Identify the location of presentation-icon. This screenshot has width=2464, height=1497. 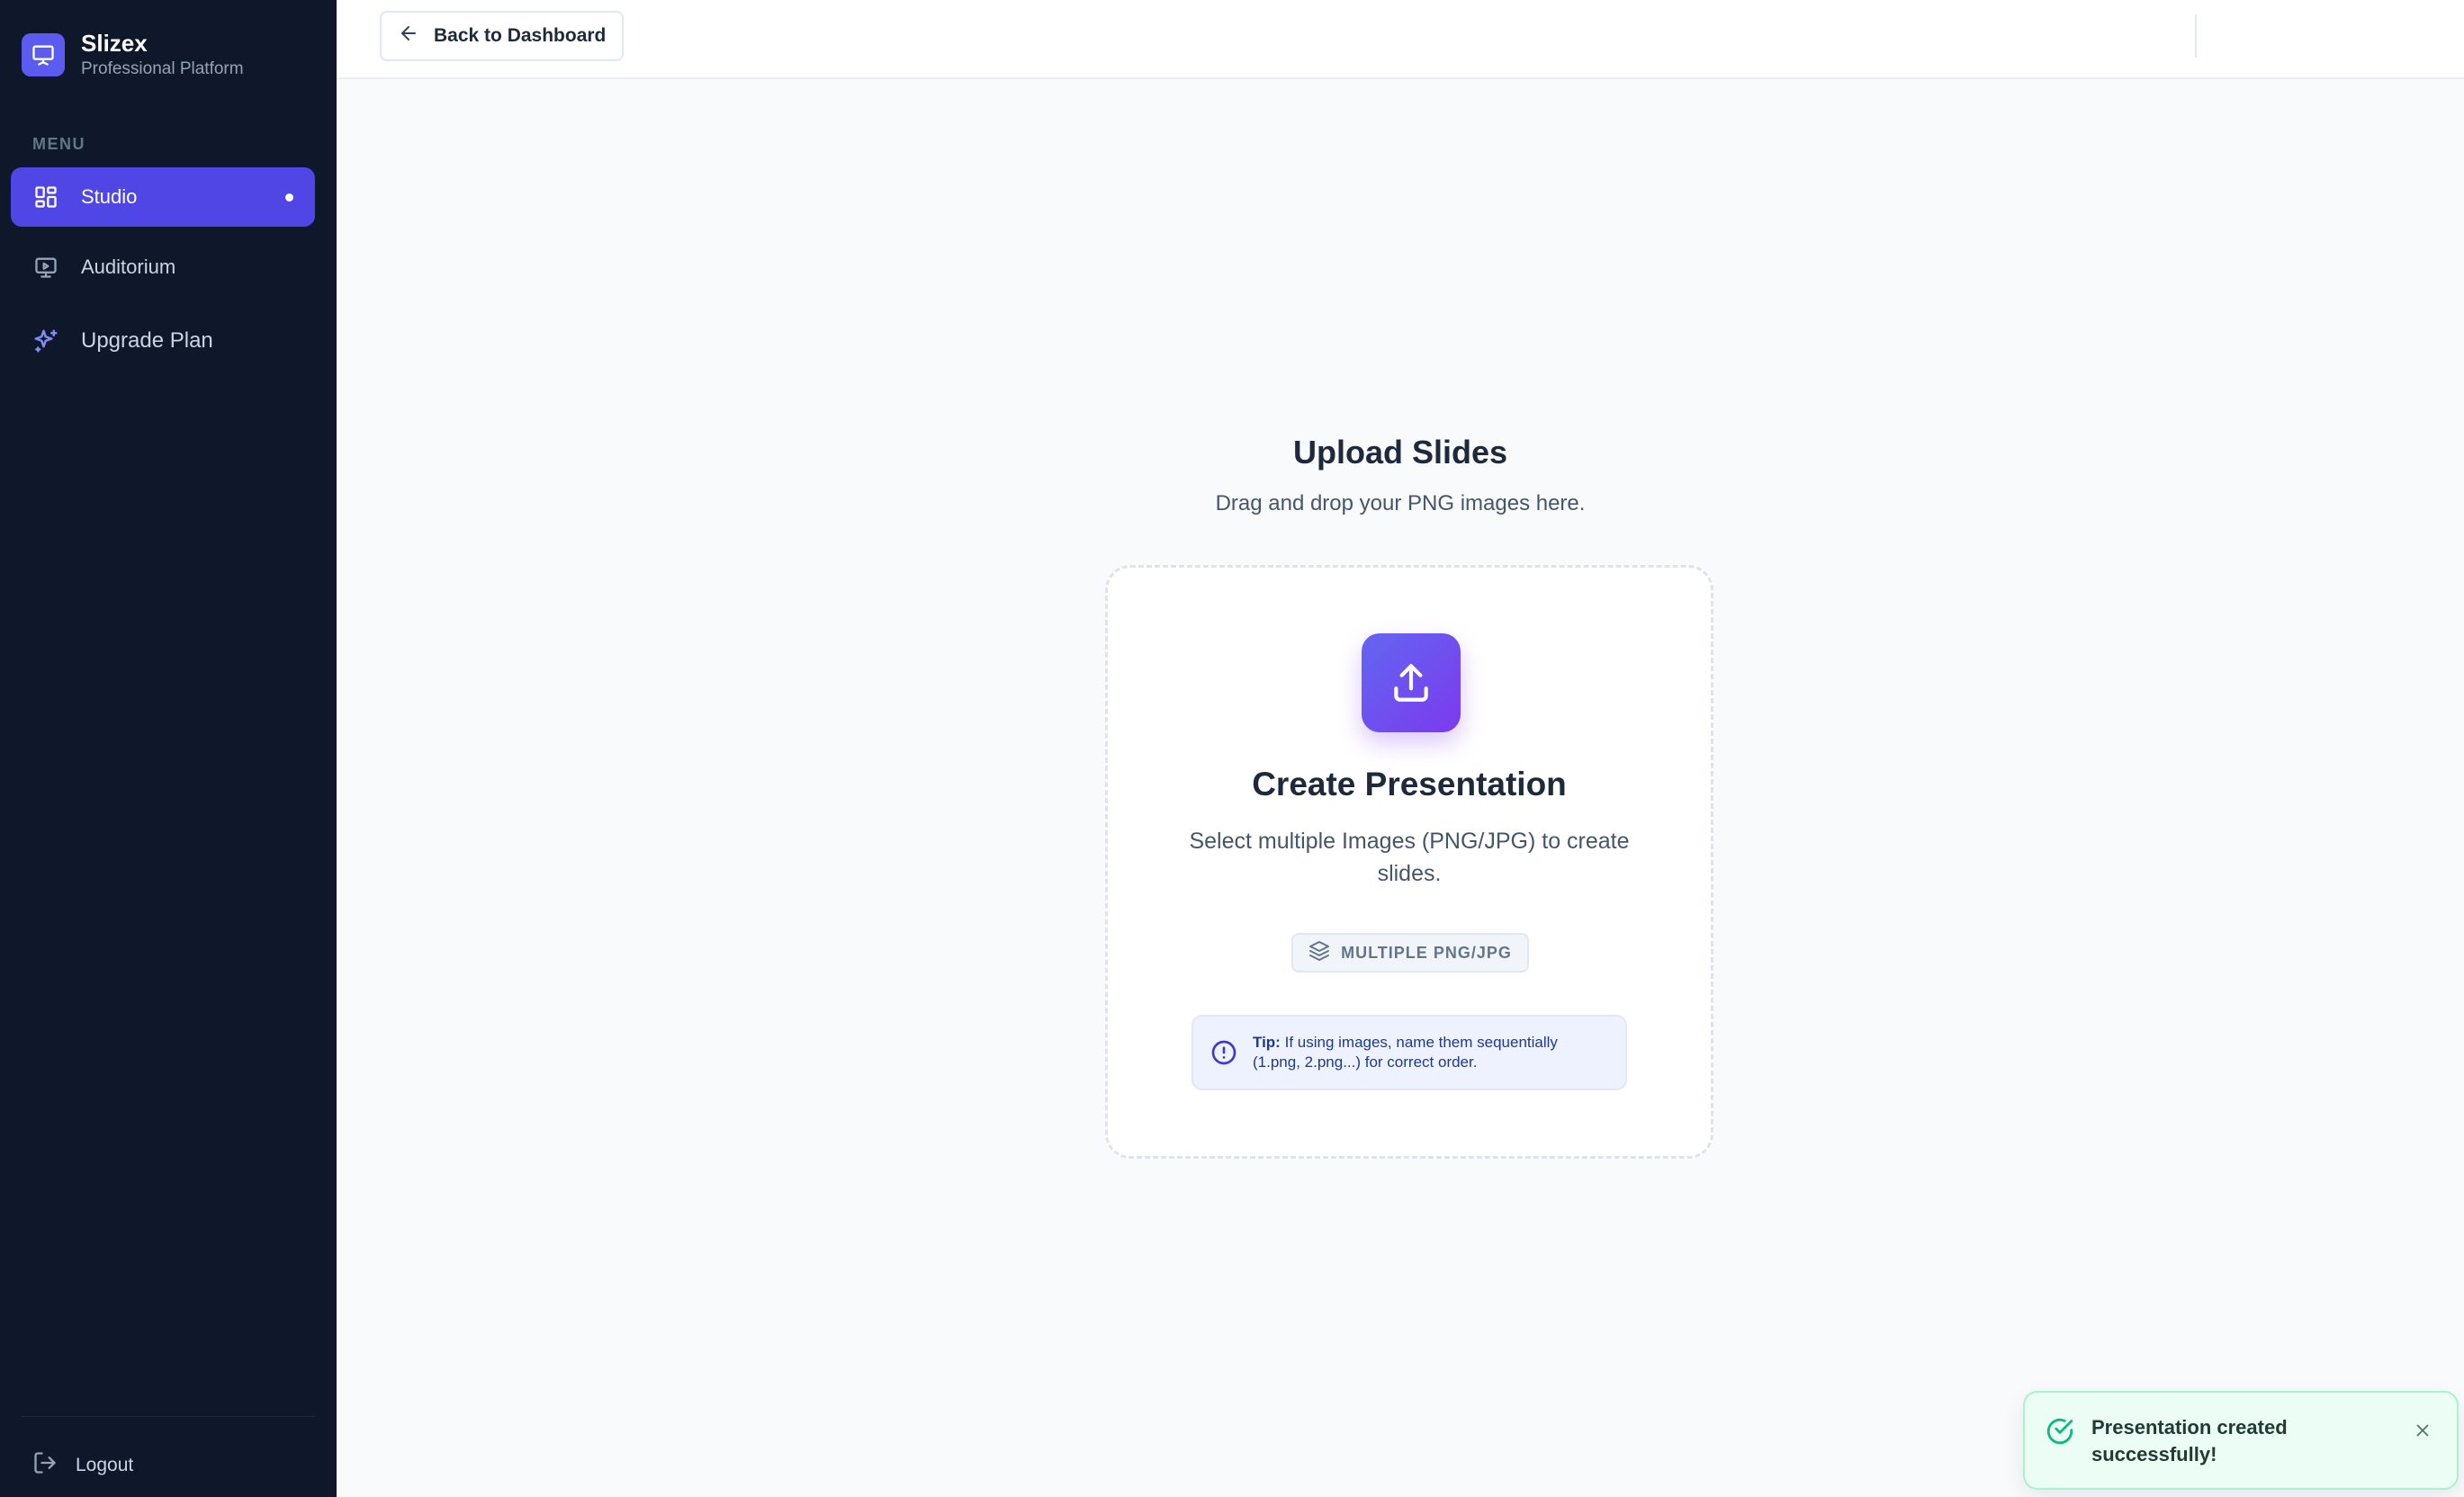
(43, 55).